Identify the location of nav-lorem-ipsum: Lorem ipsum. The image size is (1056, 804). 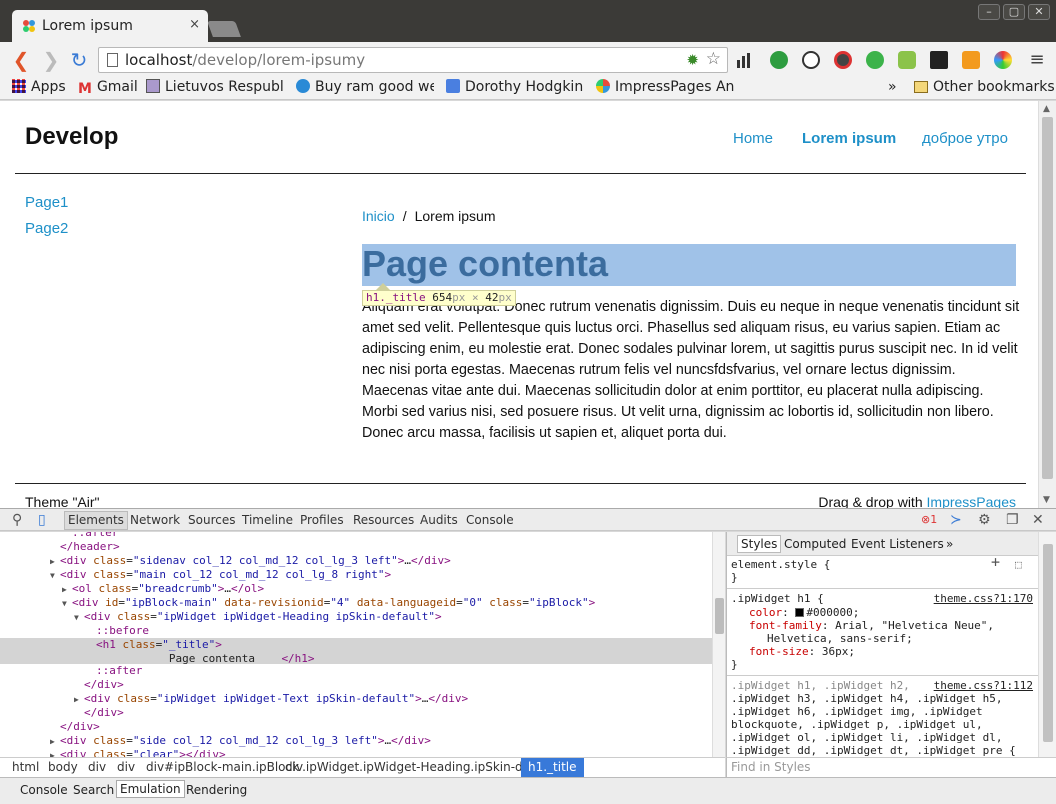
(849, 138).